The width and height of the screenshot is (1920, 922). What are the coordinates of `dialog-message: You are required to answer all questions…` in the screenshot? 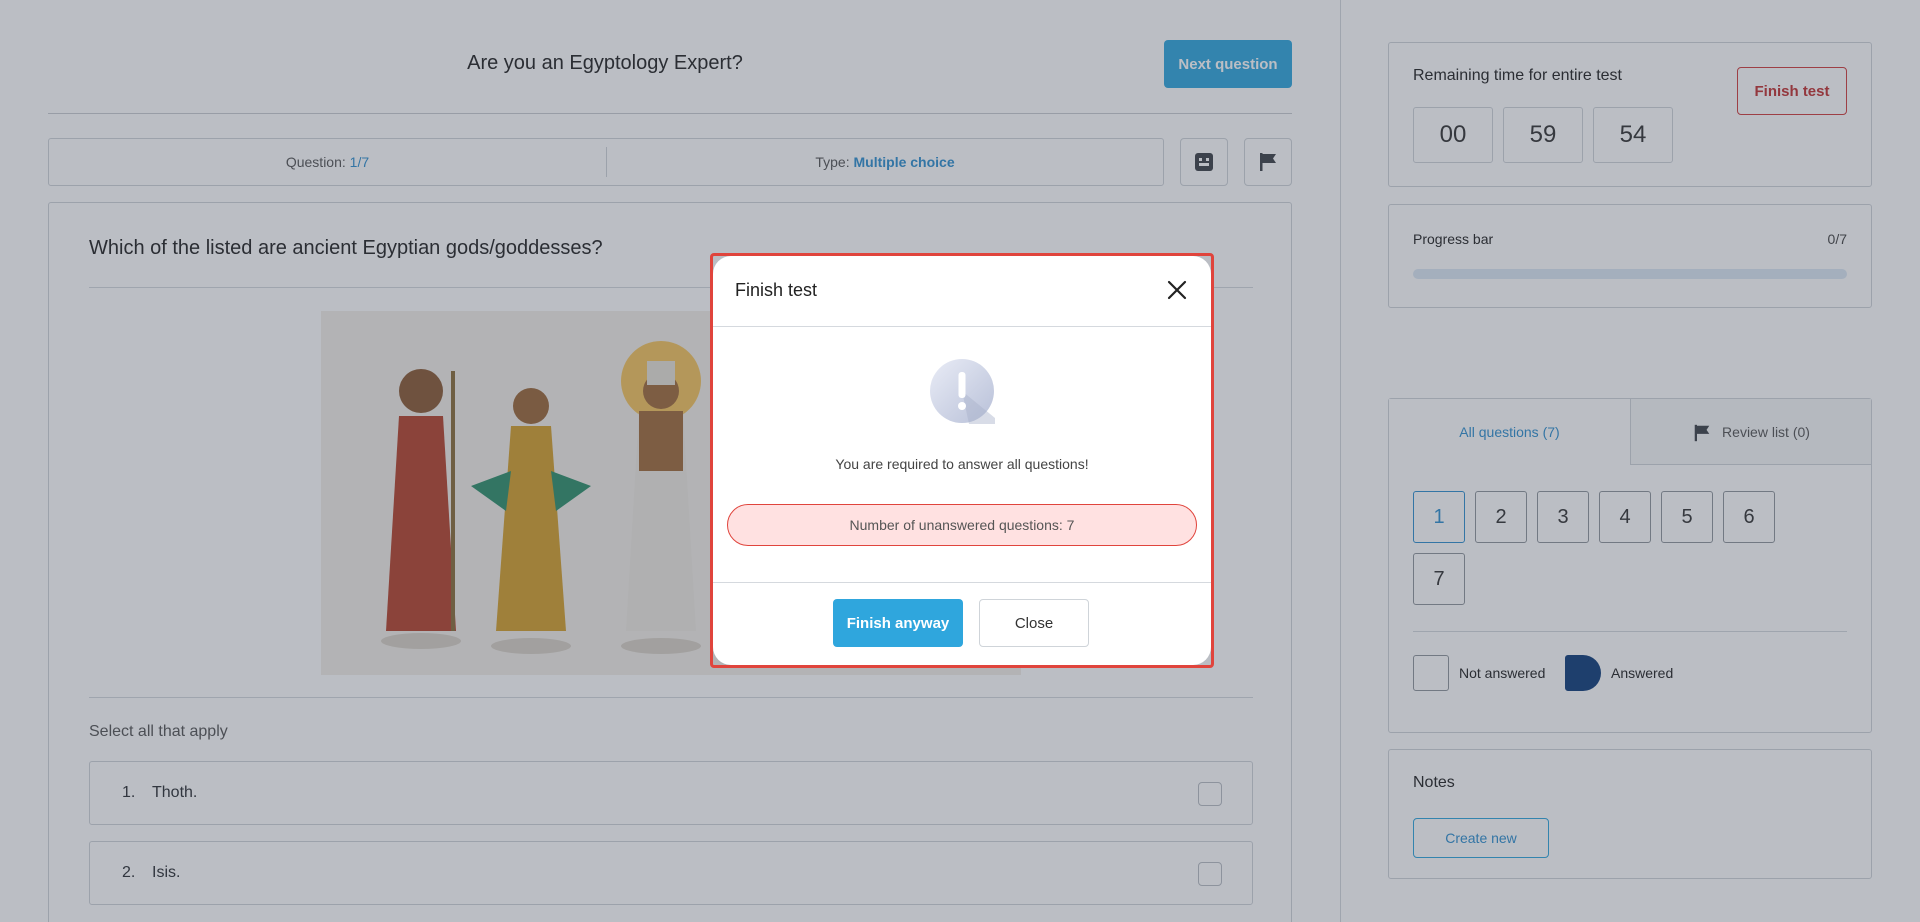 It's located at (962, 464).